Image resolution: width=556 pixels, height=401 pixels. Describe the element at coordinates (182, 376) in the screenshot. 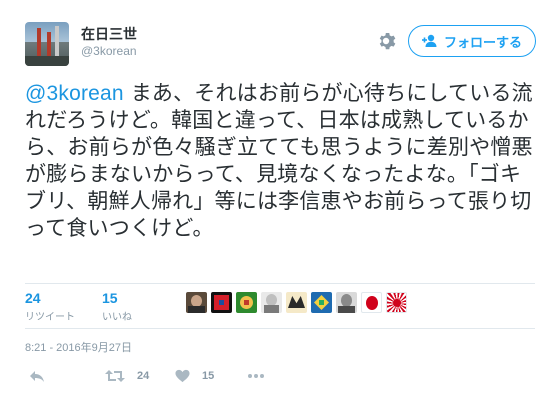

I see `heart-icon` at that location.